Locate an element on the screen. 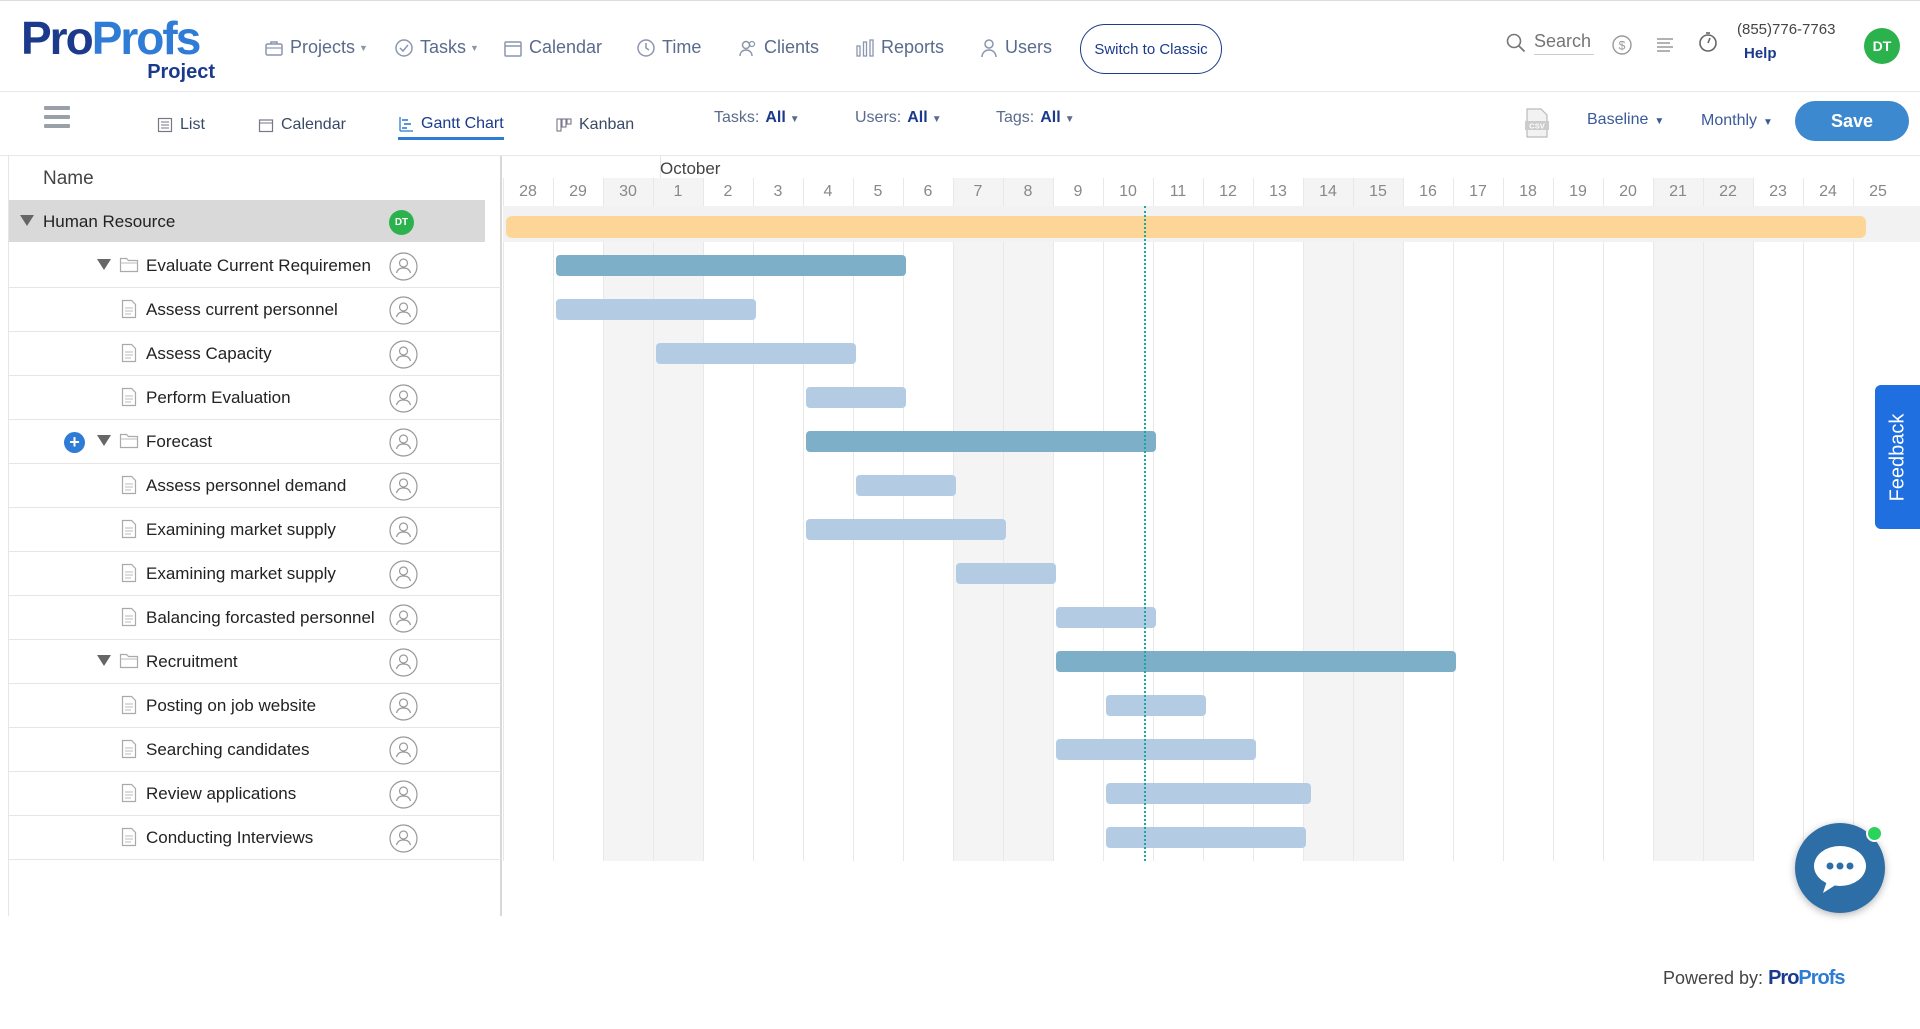  users-filter-label: Users: is located at coordinates (878, 117).